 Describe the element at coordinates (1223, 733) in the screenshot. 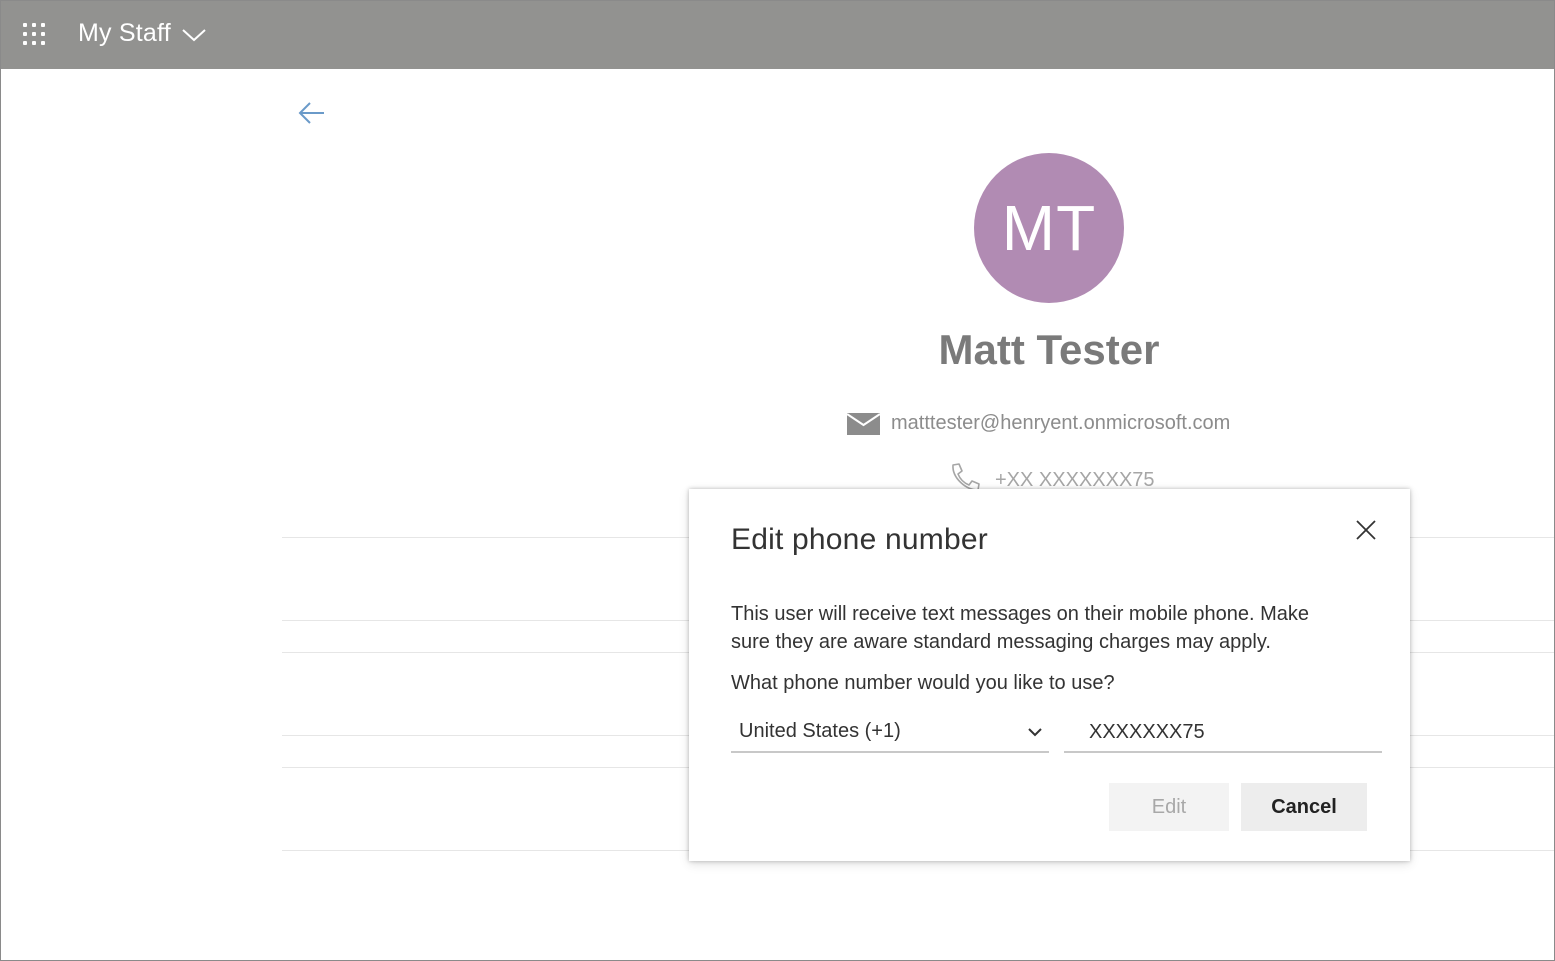

I see `phone-number-input` at that location.